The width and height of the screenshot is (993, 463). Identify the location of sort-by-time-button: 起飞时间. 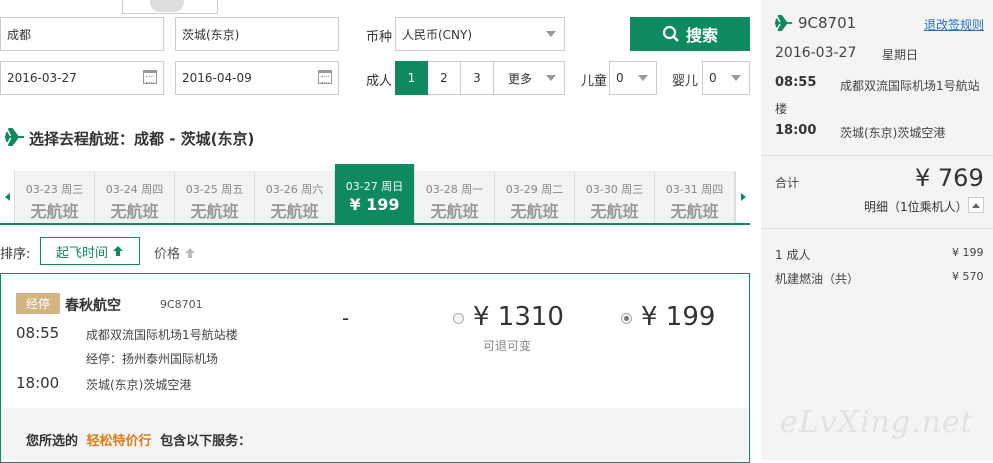
(90, 251).